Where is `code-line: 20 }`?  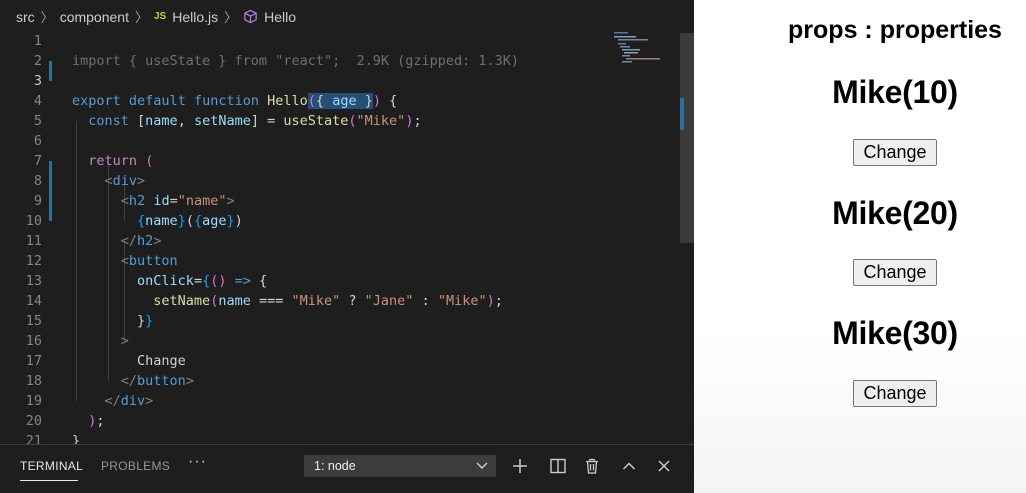
code-line: 20 } is located at coordinates (340, 417).